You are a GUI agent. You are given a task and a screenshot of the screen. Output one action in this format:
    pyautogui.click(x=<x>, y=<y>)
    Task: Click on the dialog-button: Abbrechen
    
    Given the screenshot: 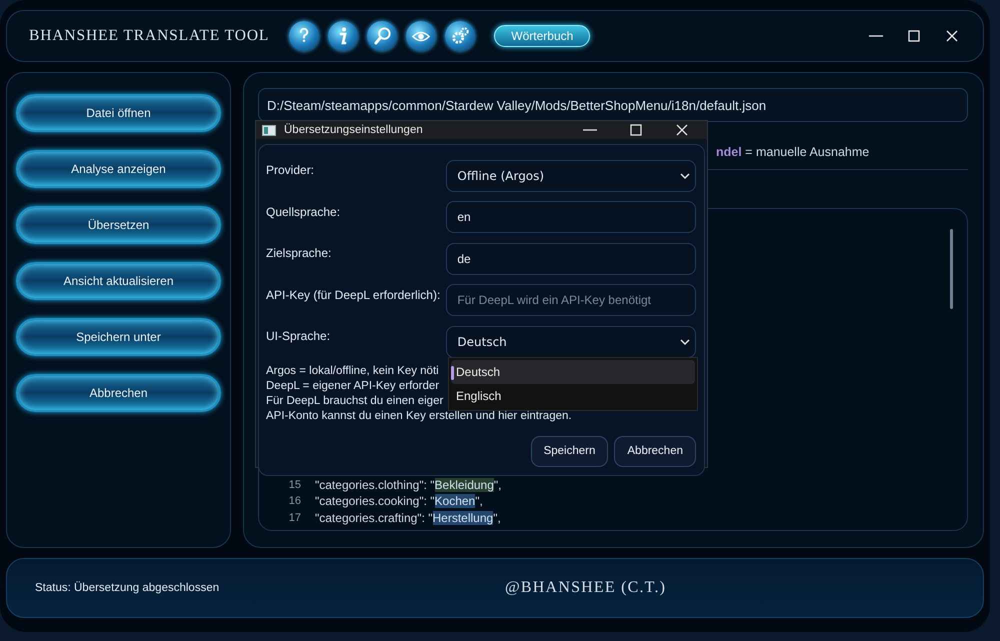 What is the action you would take?
    pyautogui.click(x=655, y=451)
    